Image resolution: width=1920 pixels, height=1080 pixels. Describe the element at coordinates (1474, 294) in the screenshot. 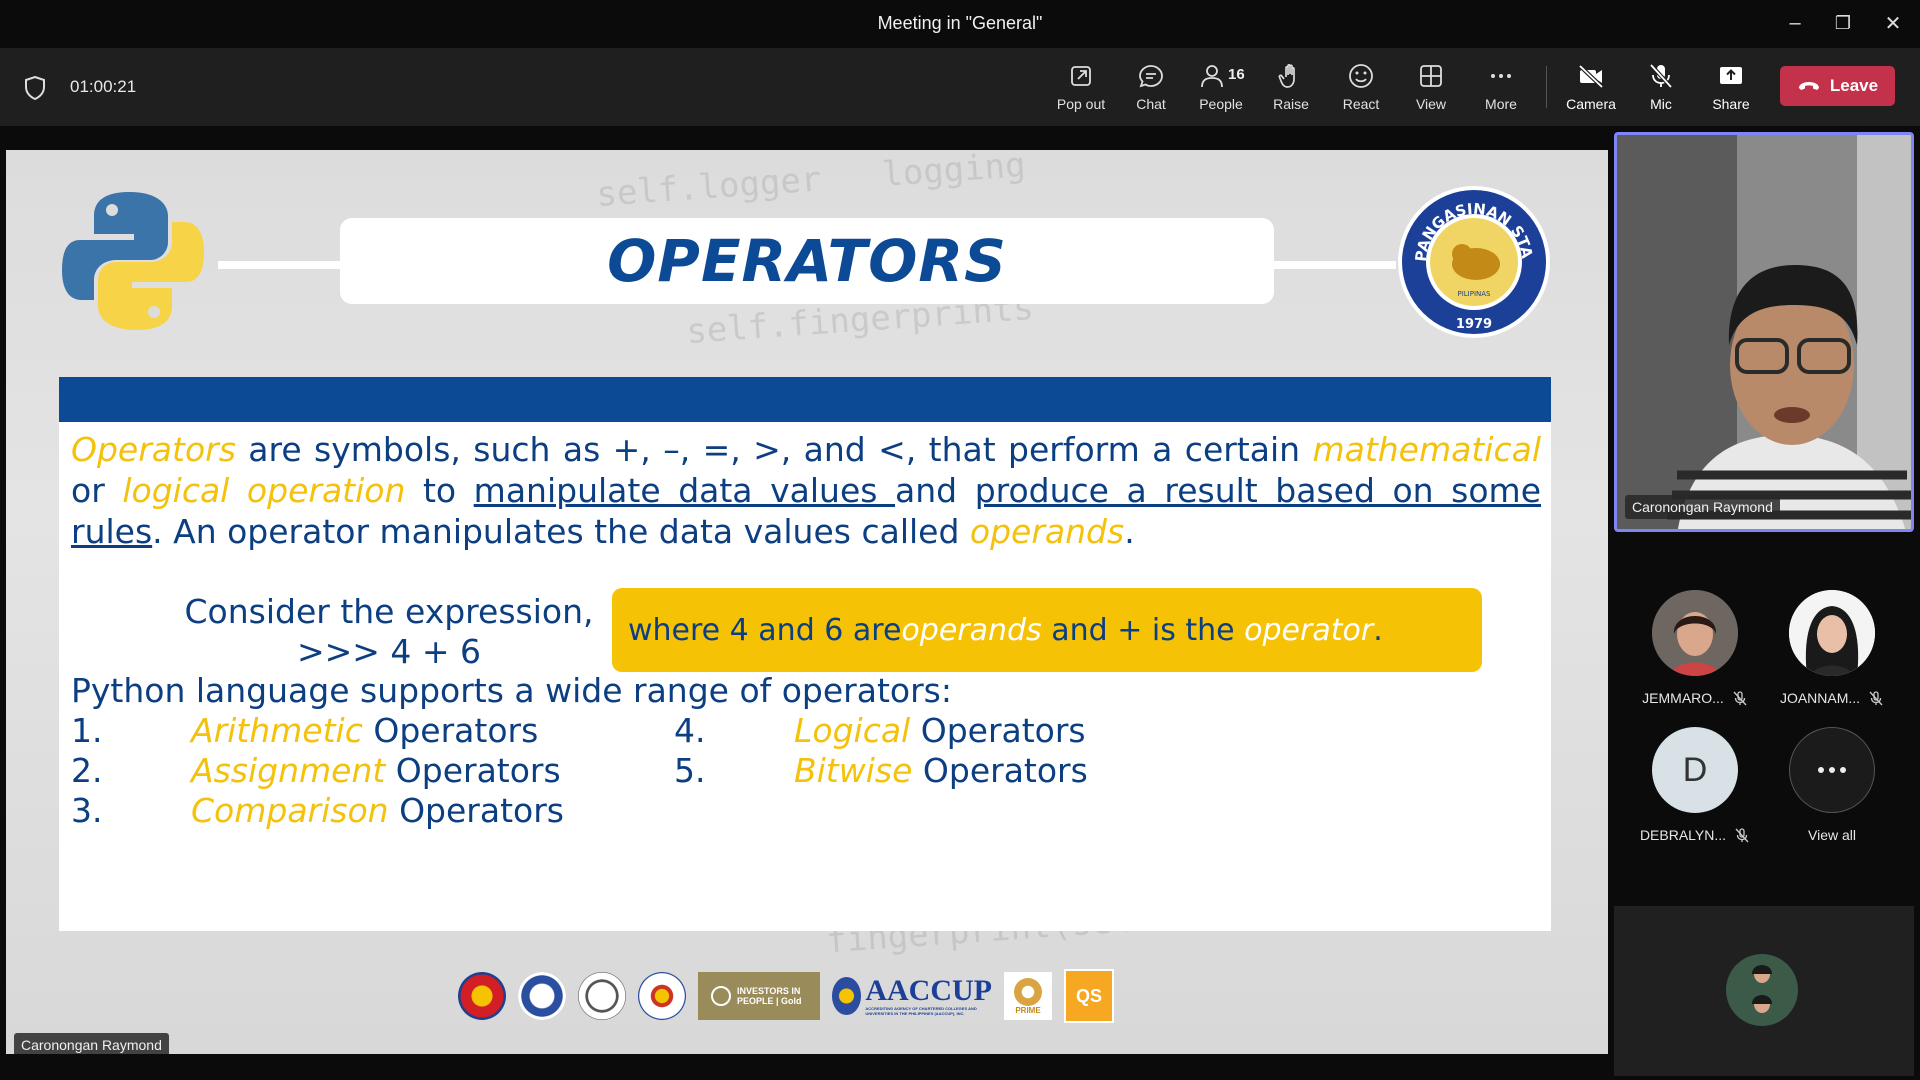

I see `seal-country: PILIPINAS` at that location.